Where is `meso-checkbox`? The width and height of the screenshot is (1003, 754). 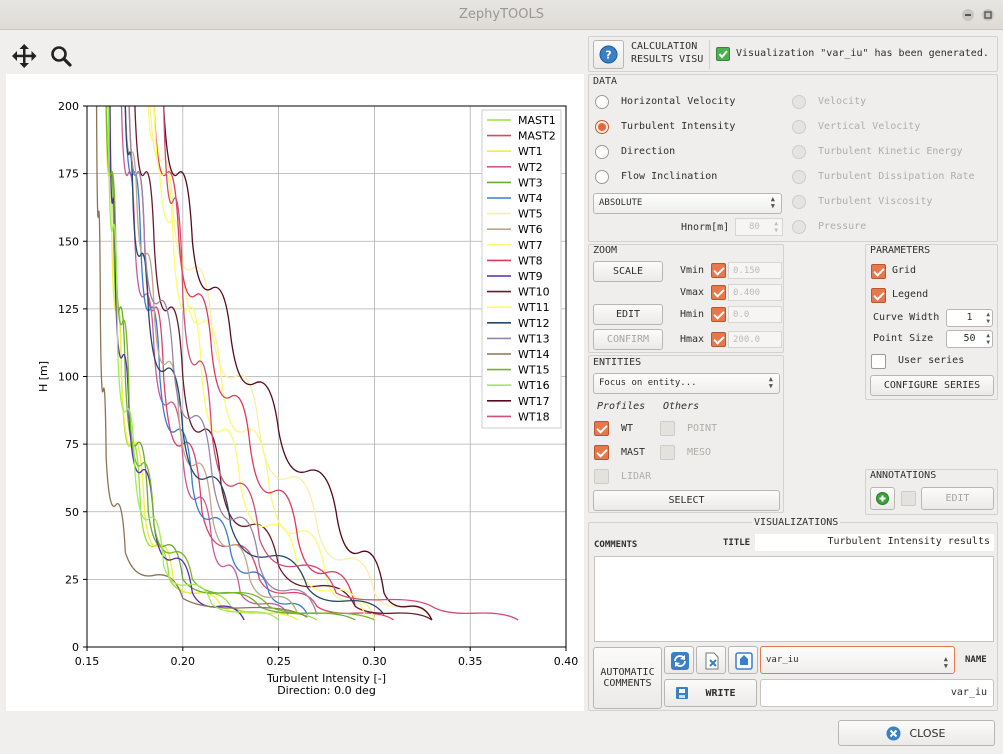
meso-checkbox is located at coordinates (667, 452).